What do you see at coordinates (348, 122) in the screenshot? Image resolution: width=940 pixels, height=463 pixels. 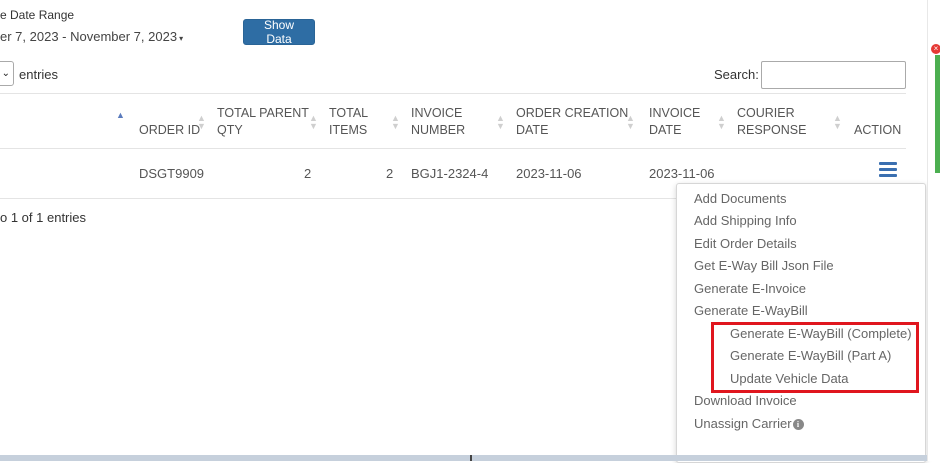 I see `column-header-total-items: TOTAL ITEMS` at bounding box center [348, 122].